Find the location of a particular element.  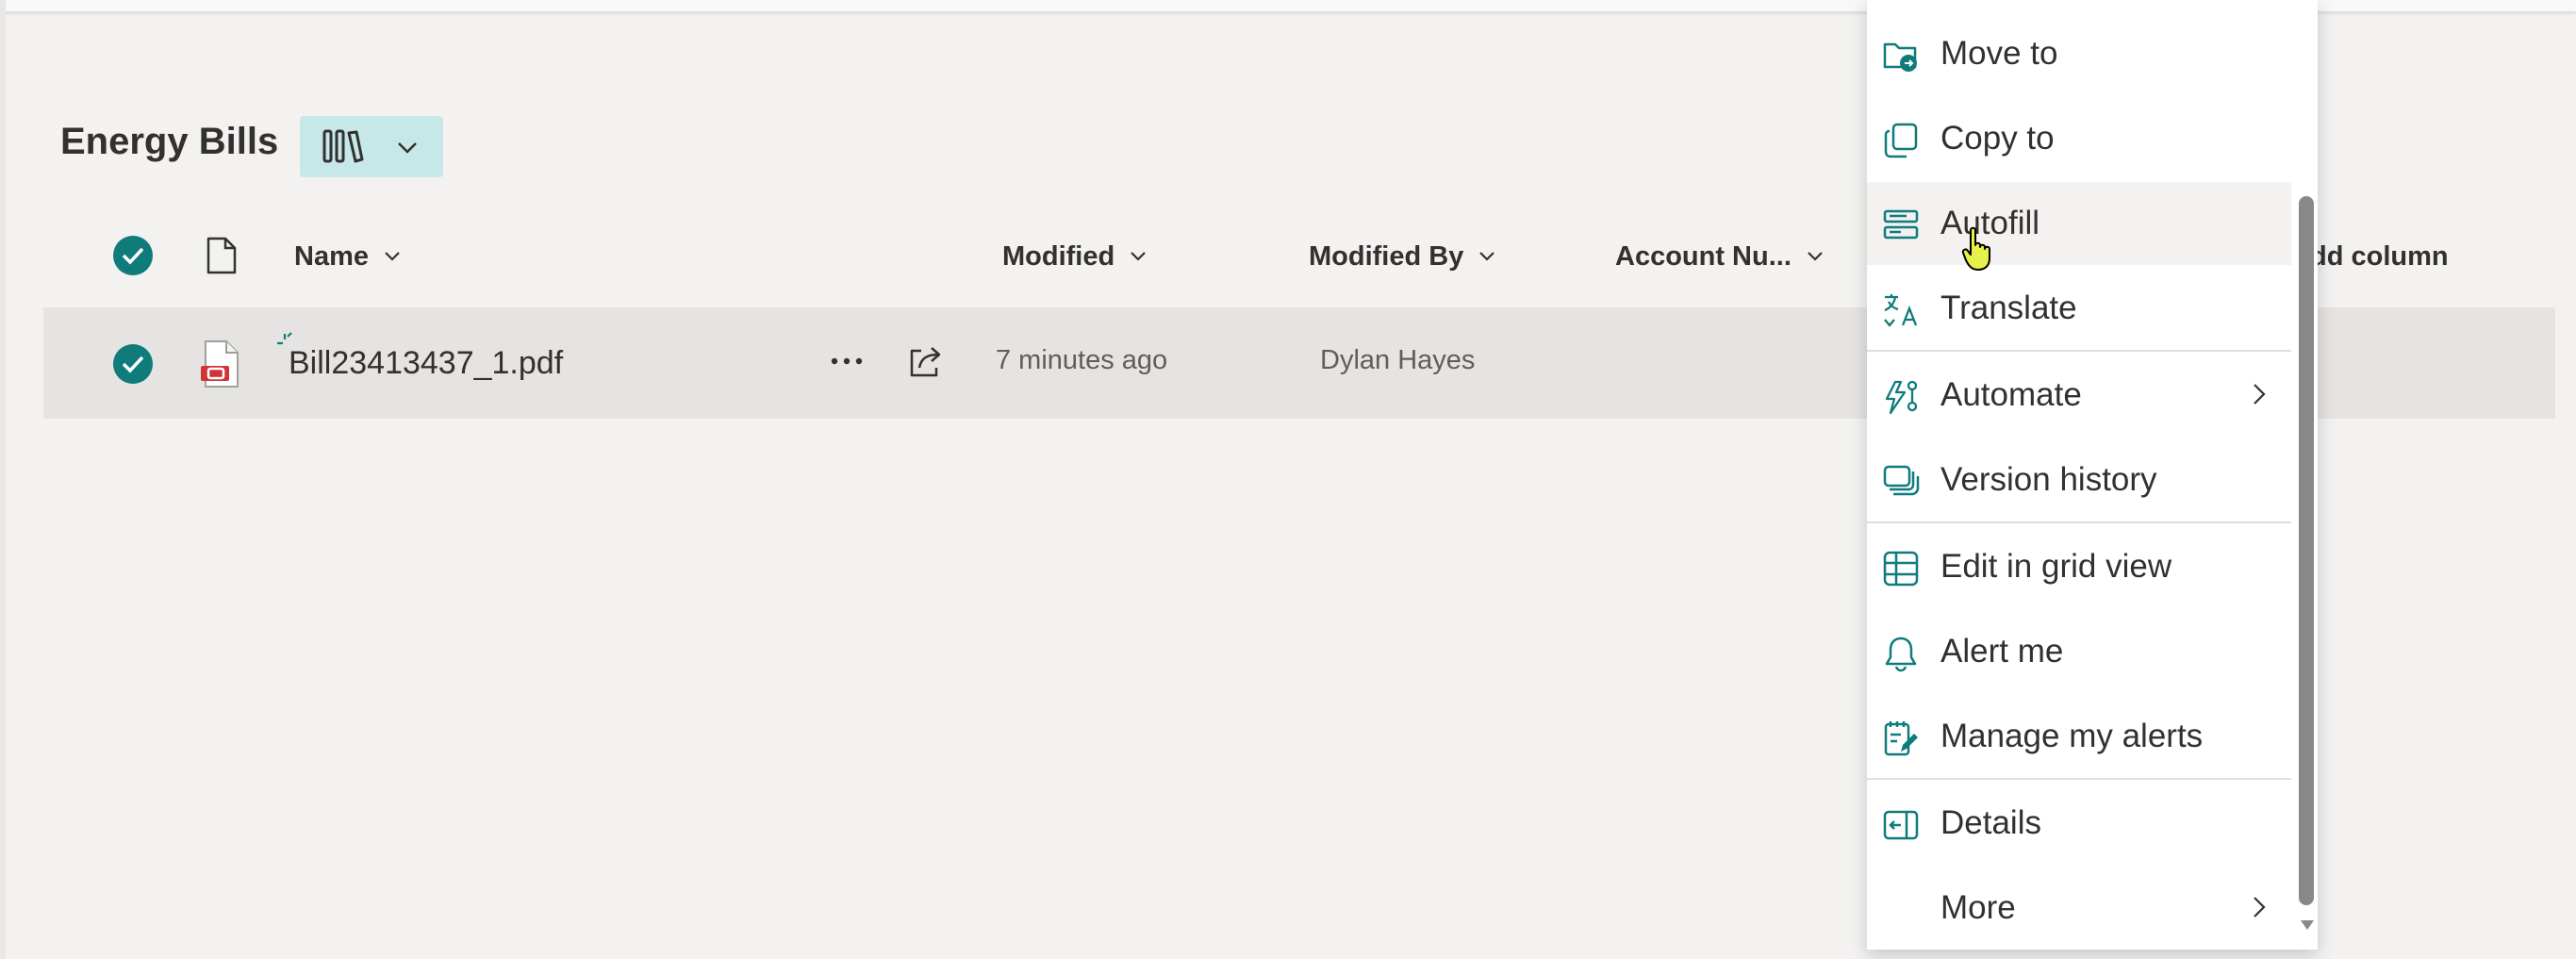

add-column-label: dd column is located at coordinates (2379, 256).